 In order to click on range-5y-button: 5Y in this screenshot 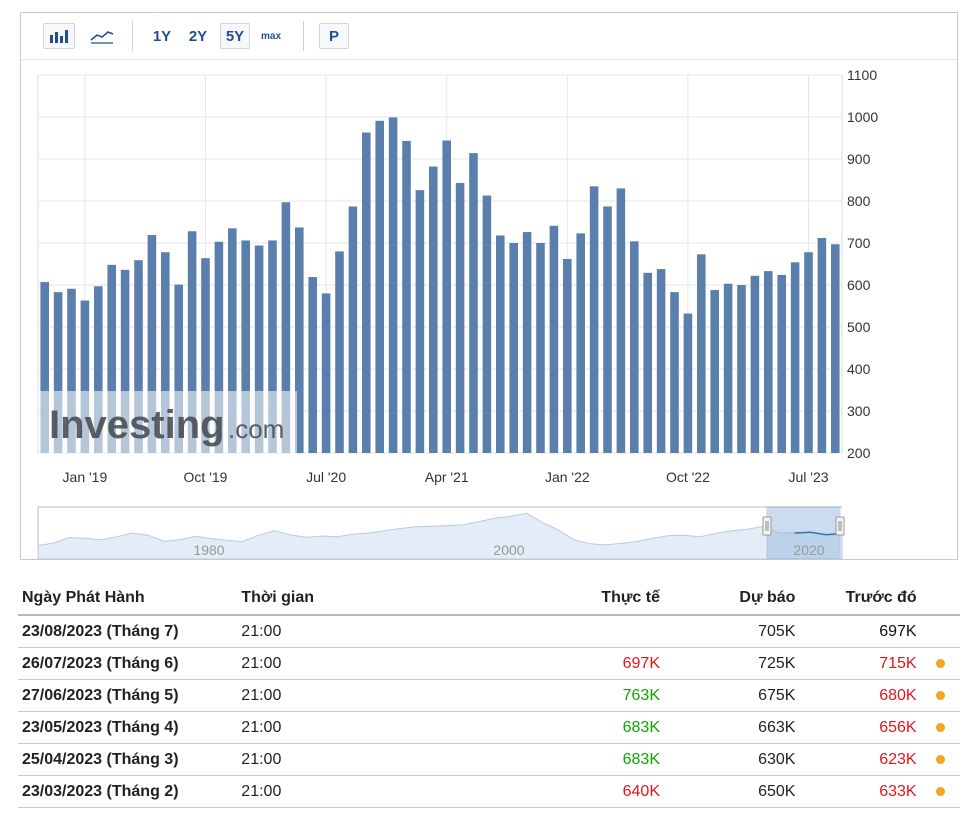, I will do `click(235, 36)`.